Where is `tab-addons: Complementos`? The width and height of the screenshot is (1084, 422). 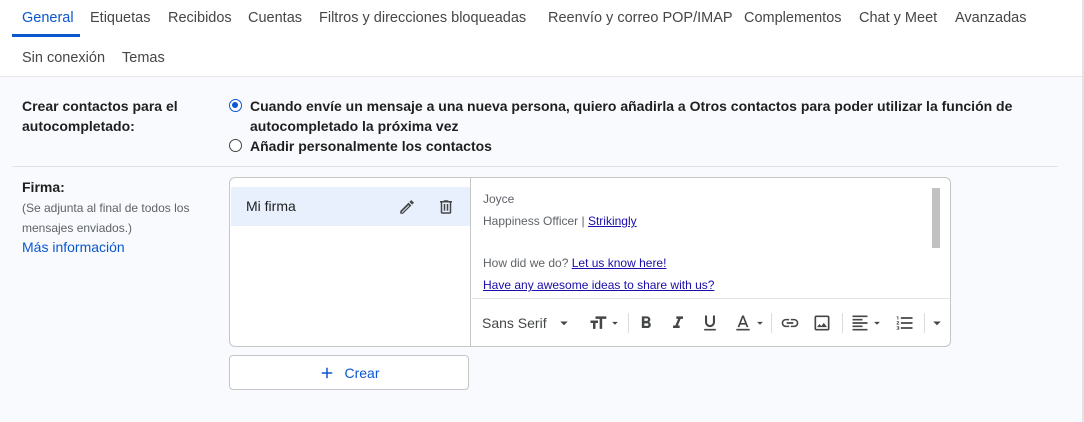
tab-addons: Complementos is located at coordinates (793, 18).